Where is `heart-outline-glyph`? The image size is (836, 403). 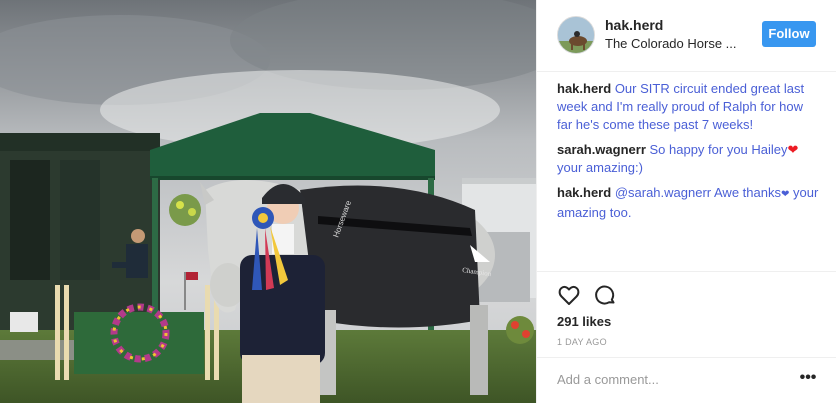
heart-outline-glyph is located at coordinates (569, 295).